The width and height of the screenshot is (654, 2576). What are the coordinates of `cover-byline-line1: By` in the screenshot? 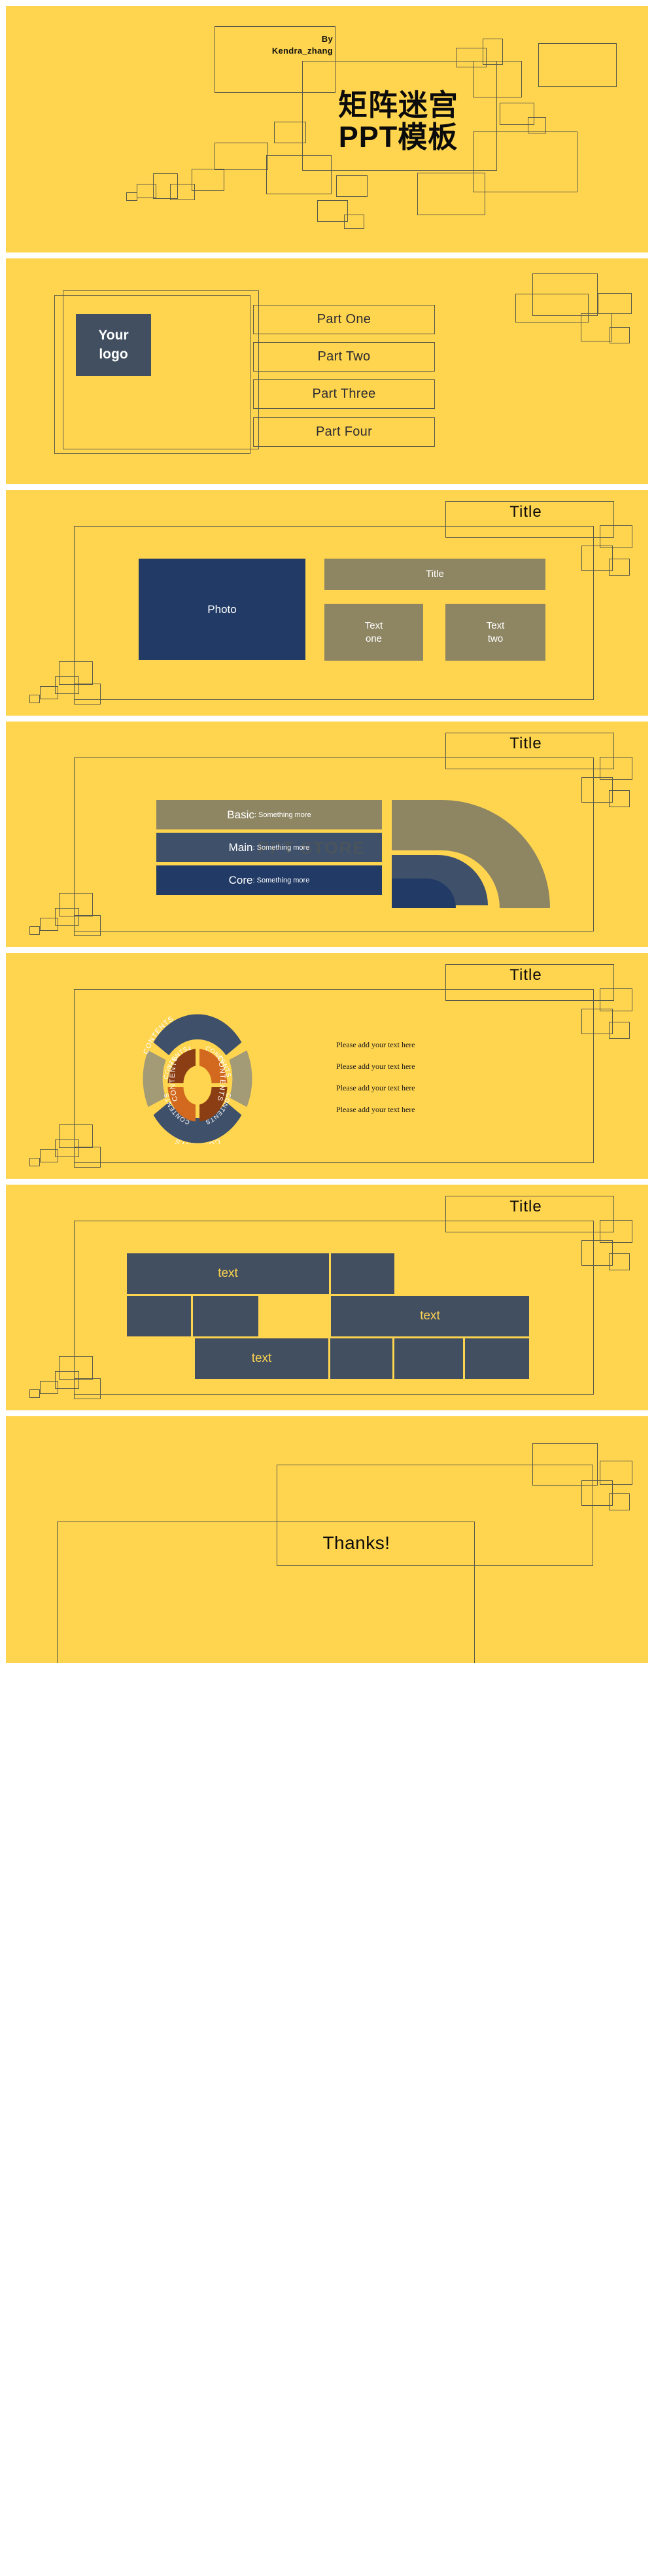 It's located at (327, 39).